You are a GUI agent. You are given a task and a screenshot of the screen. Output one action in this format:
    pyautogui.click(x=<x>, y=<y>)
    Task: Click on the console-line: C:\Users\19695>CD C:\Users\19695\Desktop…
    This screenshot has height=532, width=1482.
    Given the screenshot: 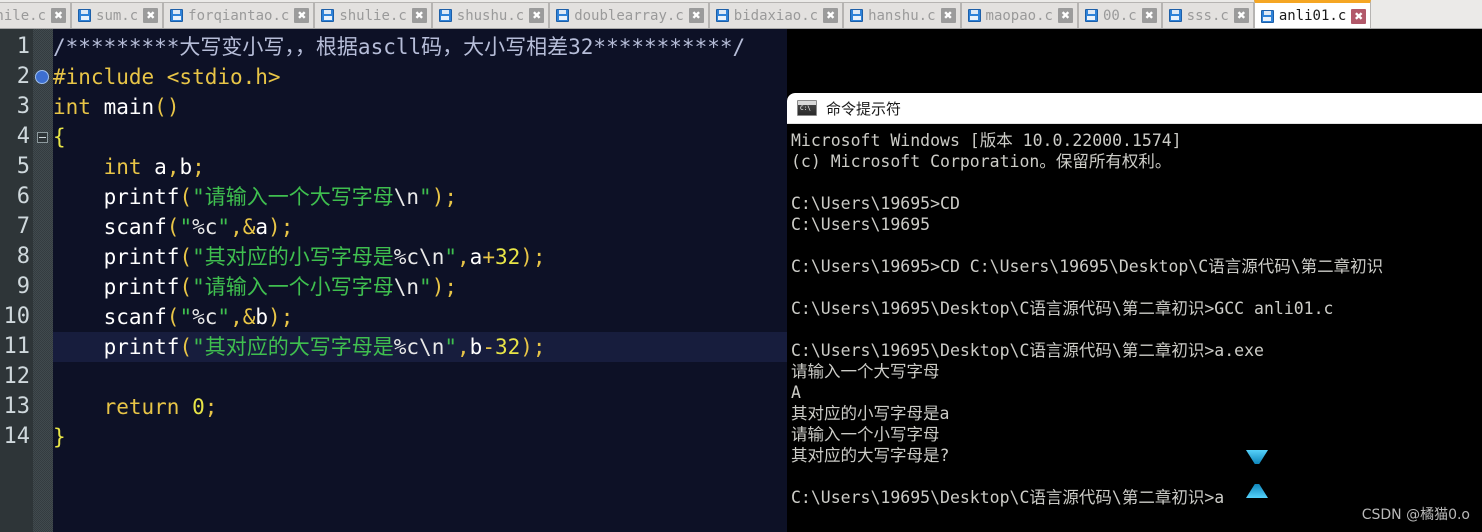 What is the action you would take?
    pyautogui.click(x=1087, y=266)
    